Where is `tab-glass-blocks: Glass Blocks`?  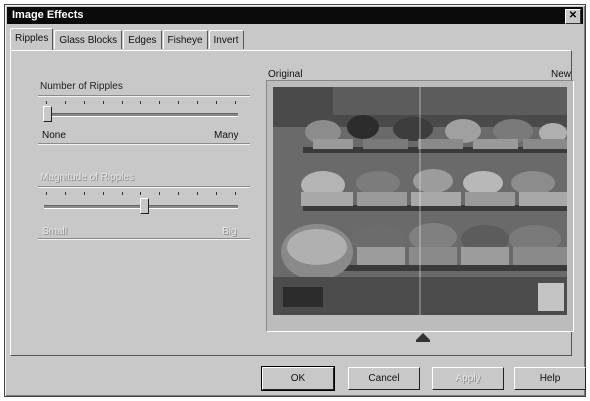 tab-glass-blocks: Glass Blocks is located at coordinates (88, 39).